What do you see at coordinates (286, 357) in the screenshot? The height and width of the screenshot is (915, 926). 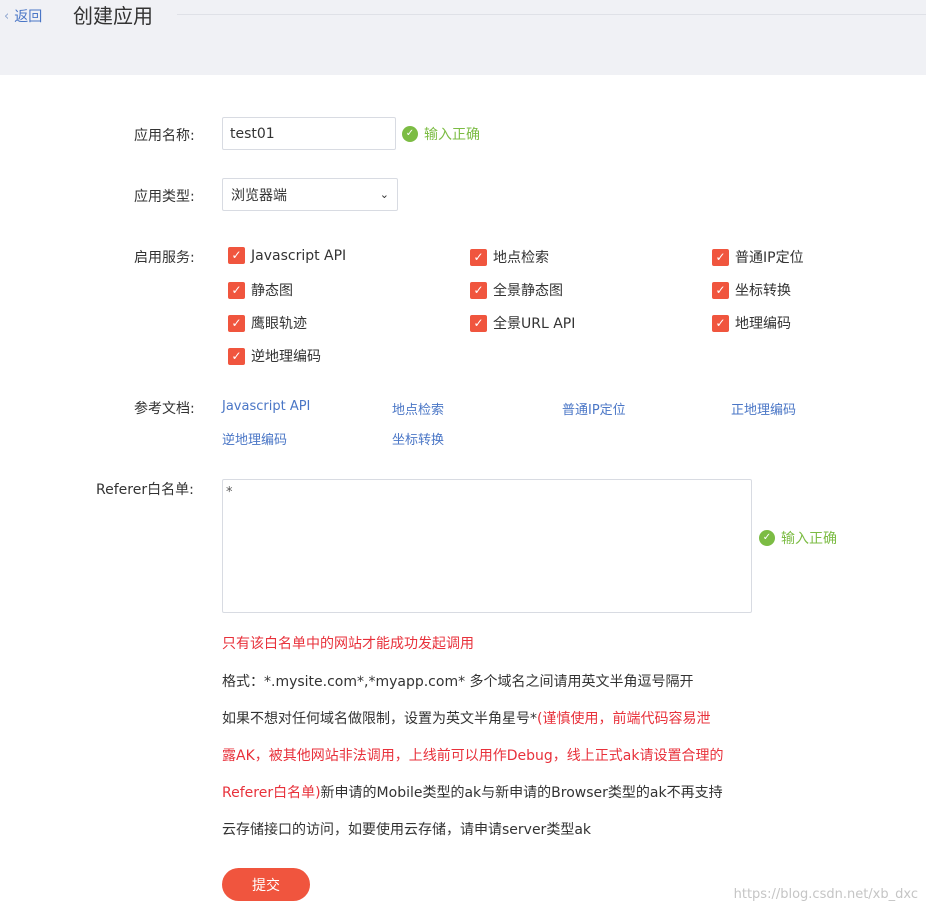 I see `service-label: 逆地理编码` at bounding box center [286, 357].